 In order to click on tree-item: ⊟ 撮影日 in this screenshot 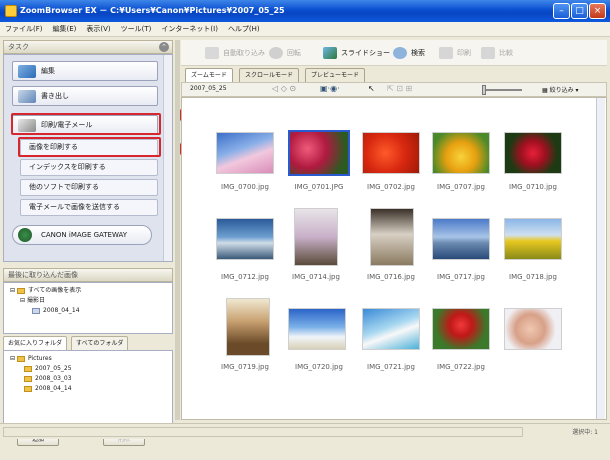, I will do `click(88, 301)`.